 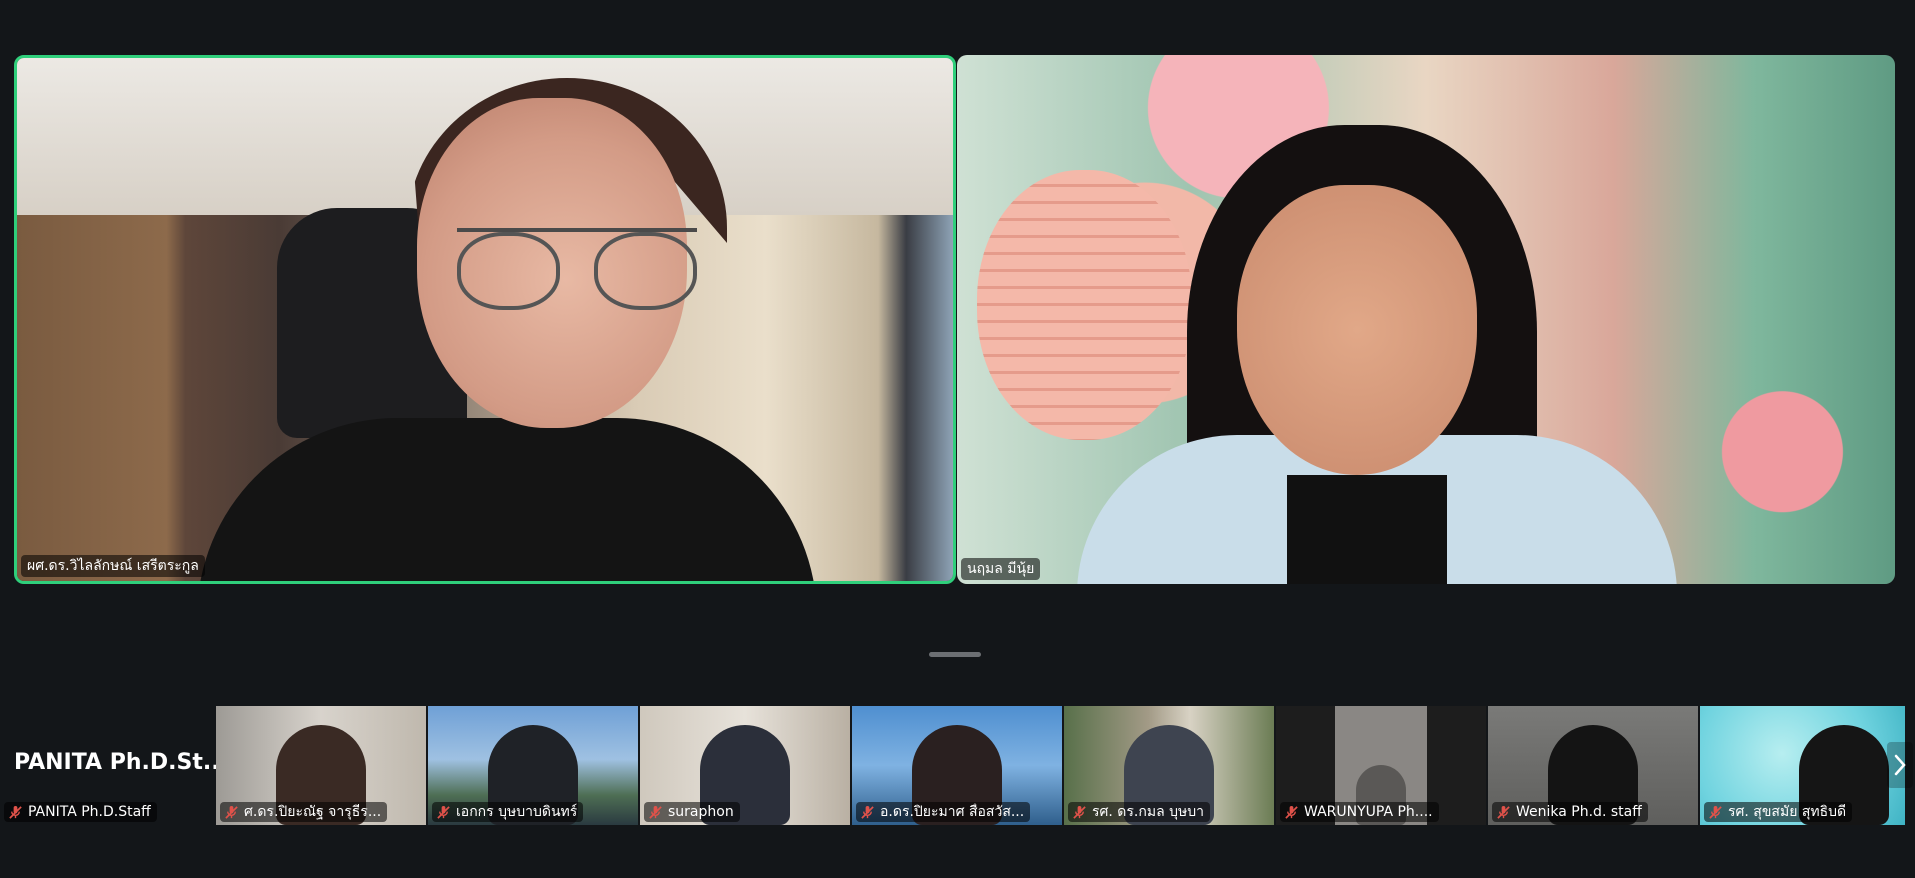 What do you see at coordinates (533, 765) in the screenshot?
I see `gallery-tile: เอกกร บุษบาบดินทร์` at bounding box center [533, 765].